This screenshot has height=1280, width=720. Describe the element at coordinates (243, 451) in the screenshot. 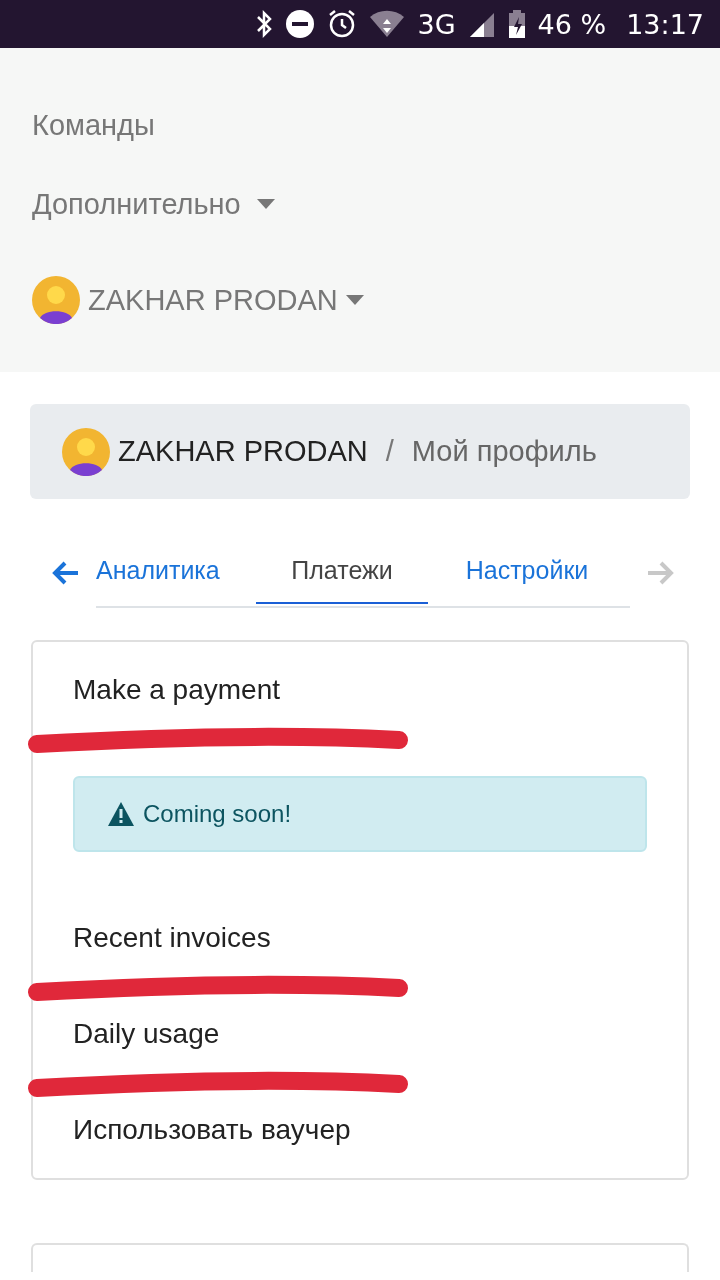

I see `breadcrumb-link: ZAKHAR PRODAN` at that location.